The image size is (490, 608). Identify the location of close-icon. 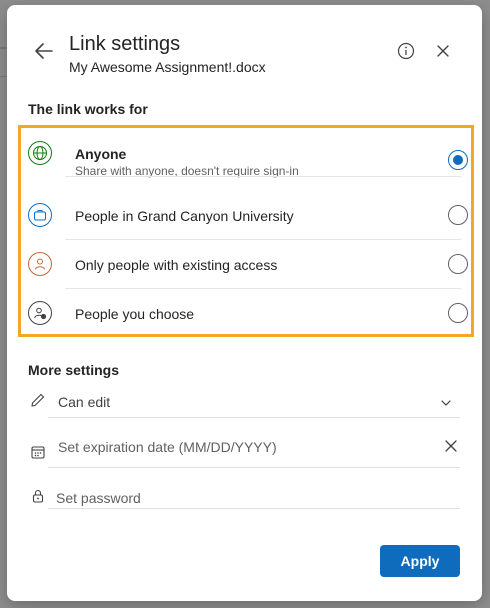
(443, 51).